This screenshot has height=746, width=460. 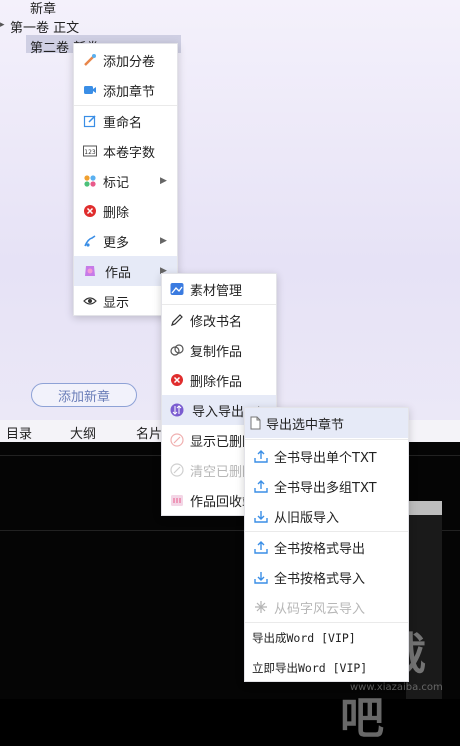 I want to click on add-volume-icon, so click(x=90, y=60).